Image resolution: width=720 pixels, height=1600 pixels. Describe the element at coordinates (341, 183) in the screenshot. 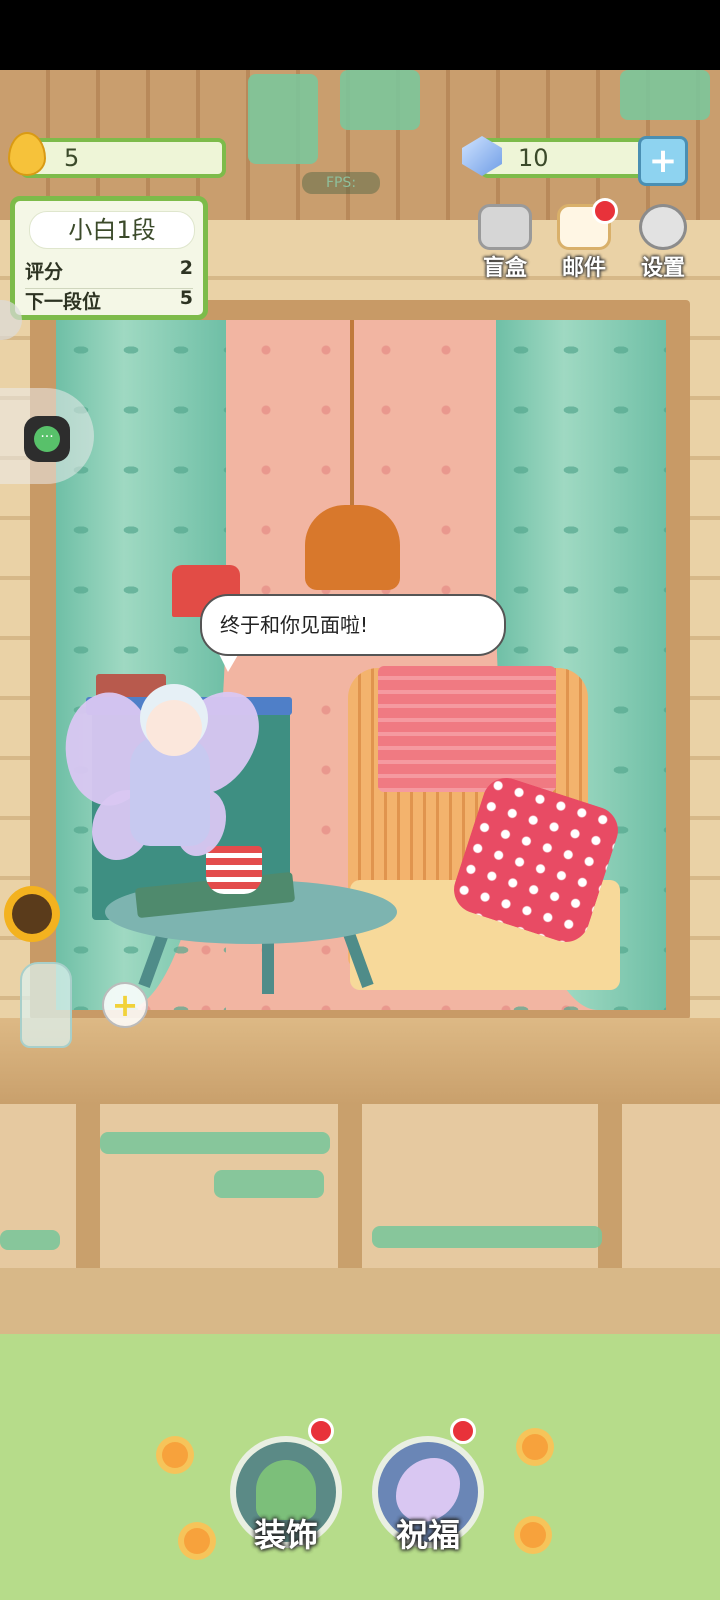

I see `fps-indicator: FPS:` at that location.